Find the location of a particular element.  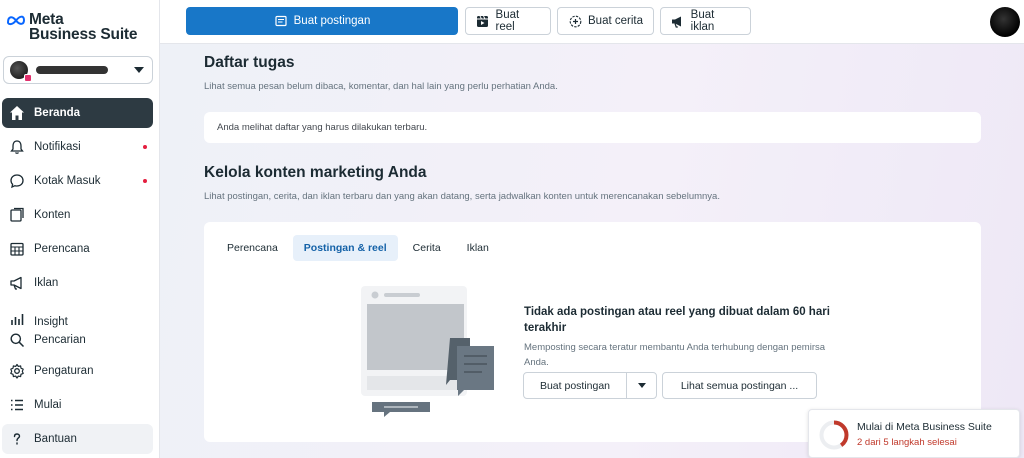

content-icon is located at coordinates (17, 215).